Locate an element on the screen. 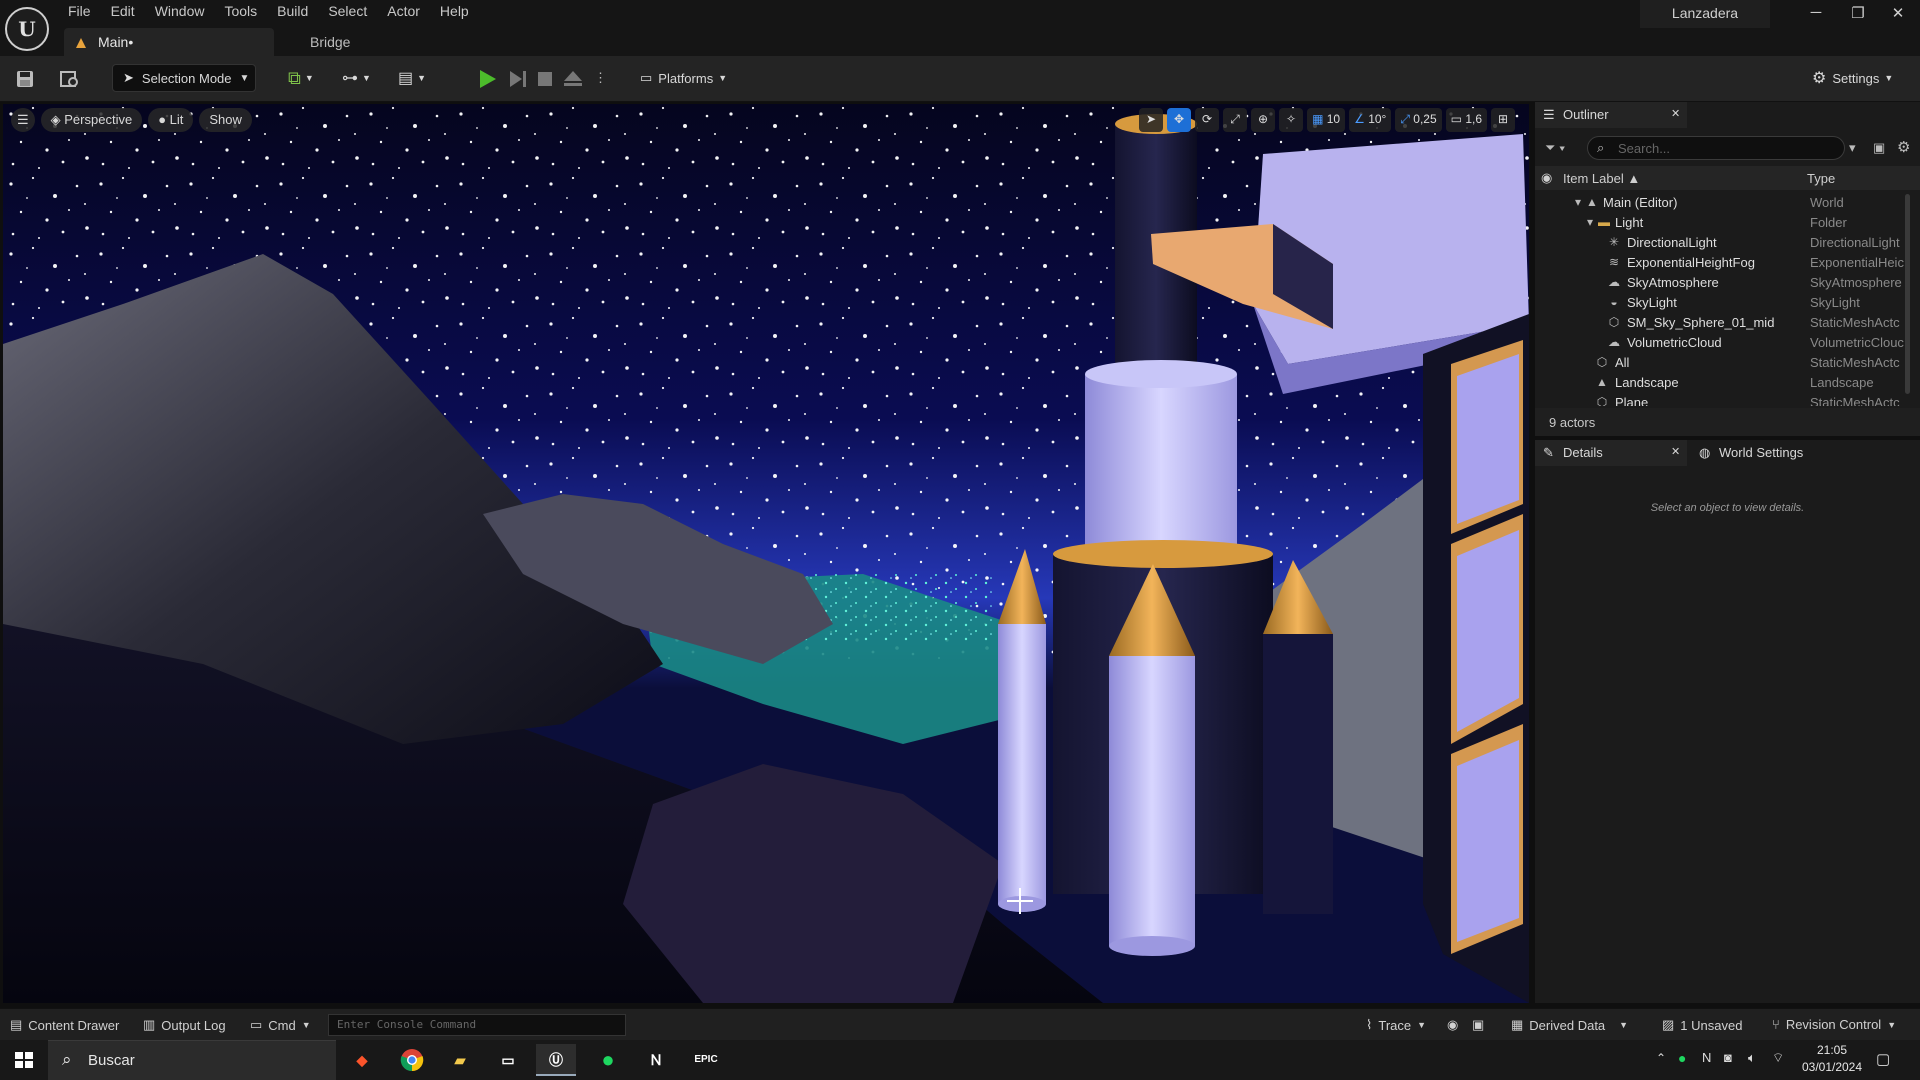 The height and width of the screenshot is (1080, 1920). outliner-tab: ☰ Outliner ✕ is located at coordinates (1611, 115).